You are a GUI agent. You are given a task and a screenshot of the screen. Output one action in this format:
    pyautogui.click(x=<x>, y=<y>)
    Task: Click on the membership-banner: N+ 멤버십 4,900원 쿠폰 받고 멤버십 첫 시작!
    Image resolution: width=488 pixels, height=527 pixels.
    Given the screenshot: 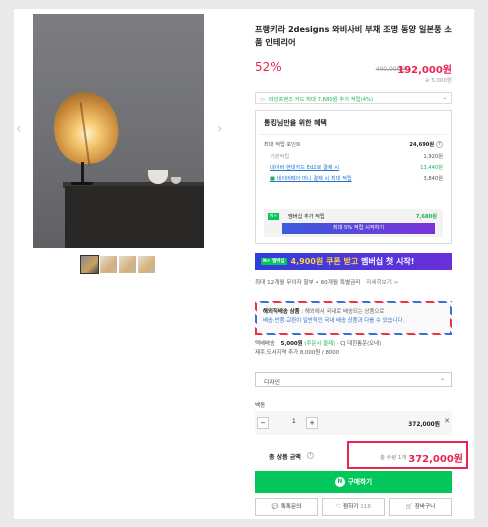 What is the action you would take?
    pyautogui.click(x=353, y=261)
    